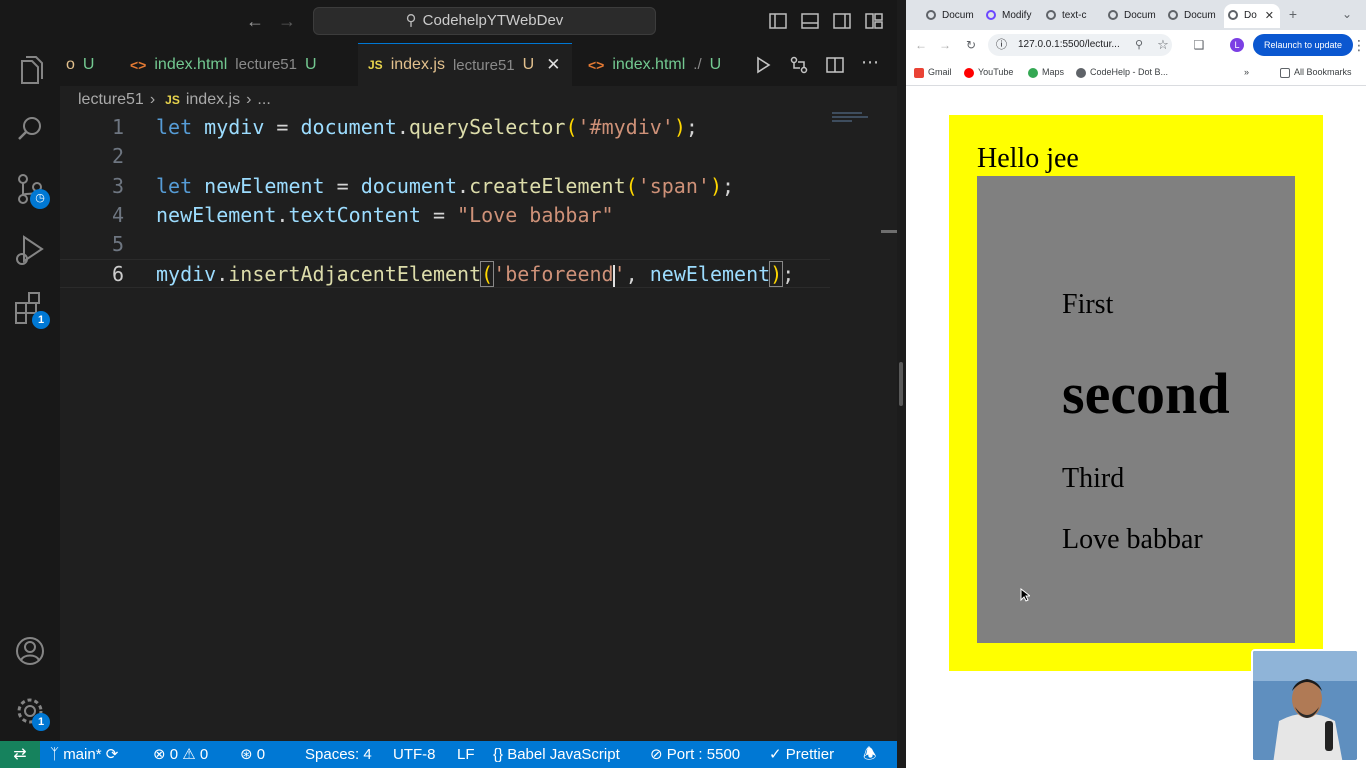 This screenshot has width=1366, height=768. Describe the element at coordinates (87, 64) in the screenshot. I see `tab-partial: o U` at that location.